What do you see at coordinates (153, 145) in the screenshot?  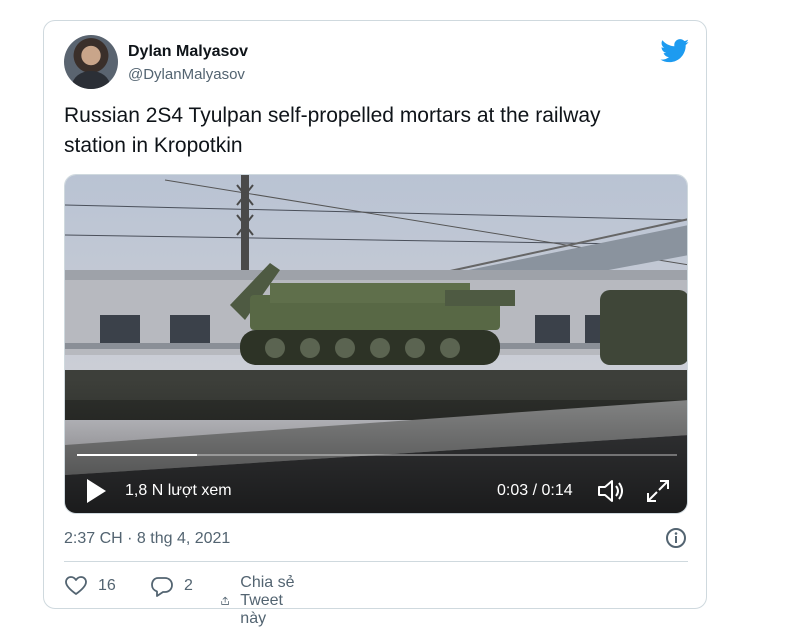 I see `tweet-text-line: station in Kropotkin` at bounding box center [153, 145].